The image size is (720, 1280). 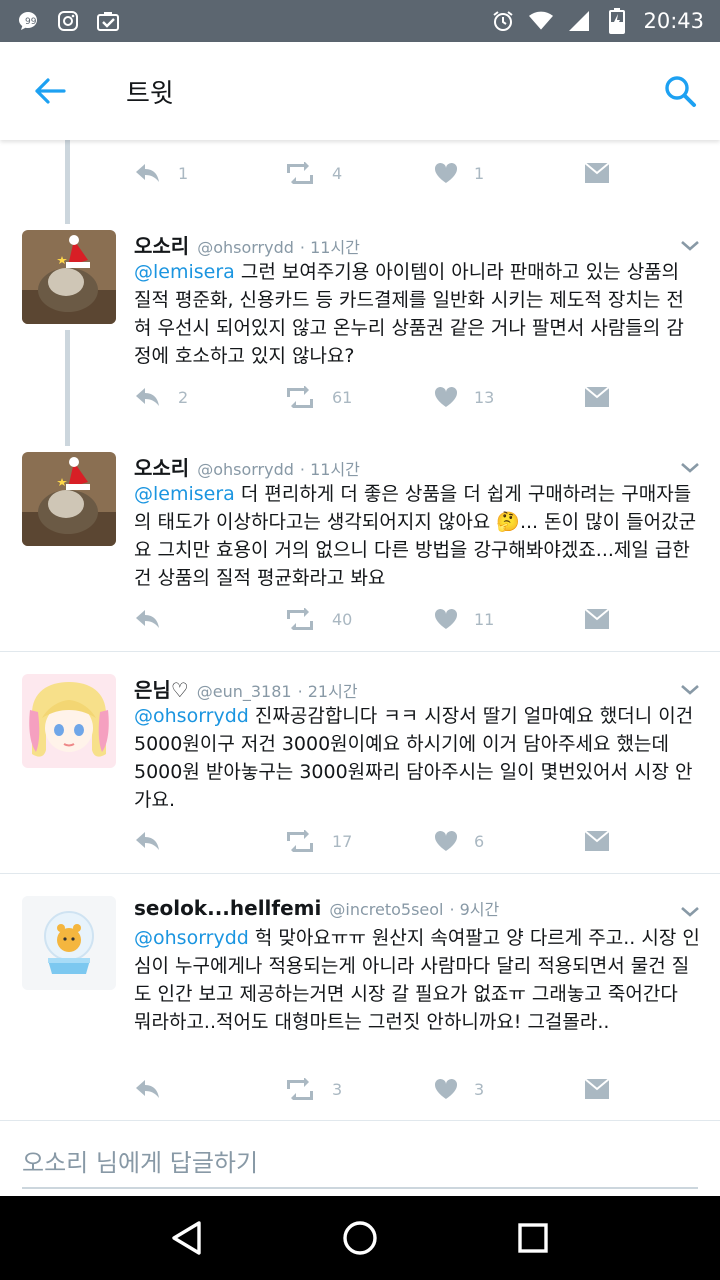 I want to click on display-name: 은님♡, so click(x=161, y=688).